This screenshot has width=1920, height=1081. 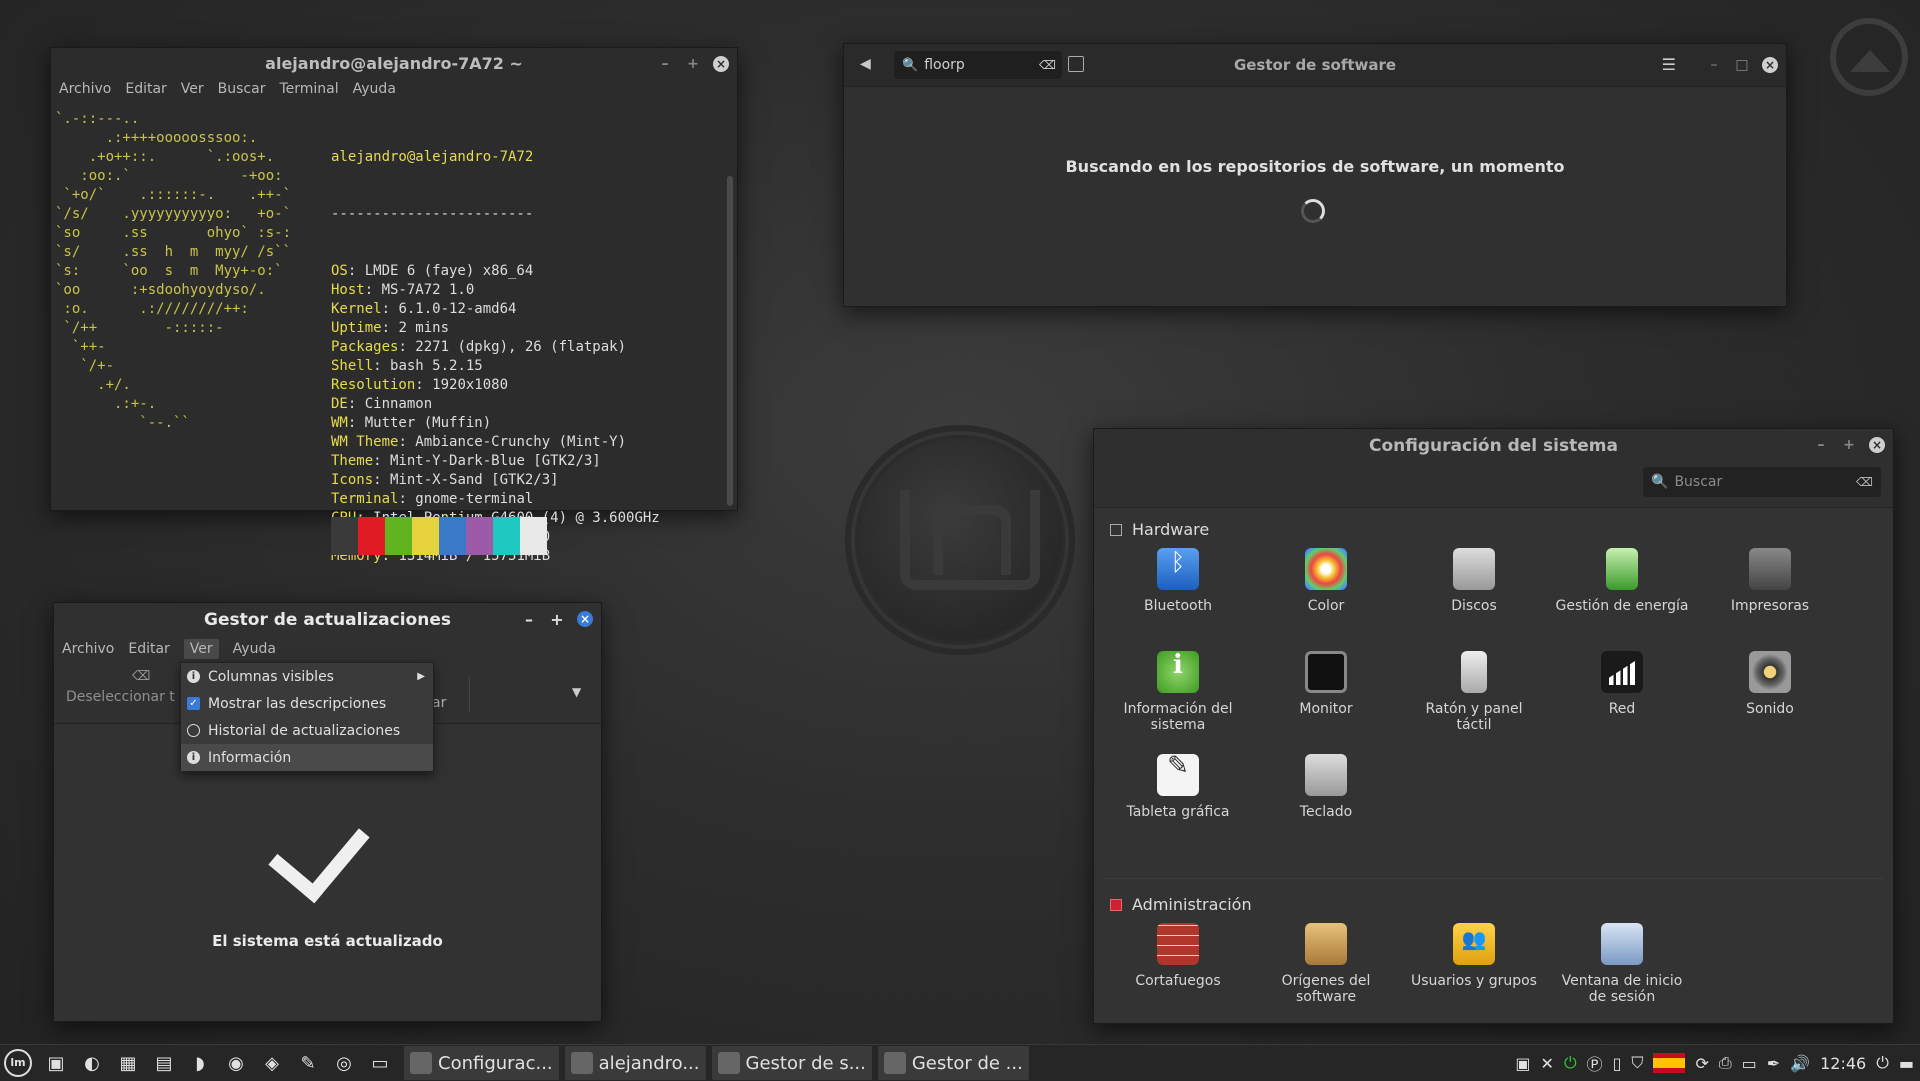 I want to click on keyboard-layout-flag-icon, so click(x=1669, y=1063).